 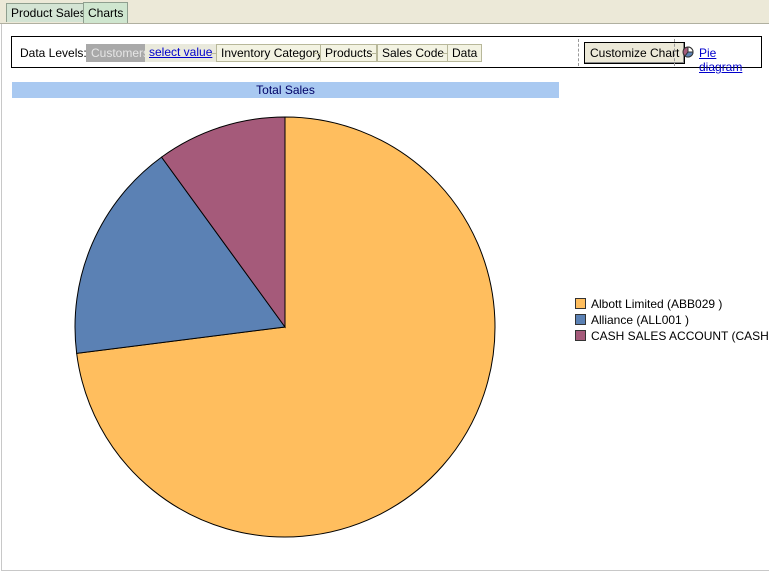 What do you see at coordinates (106, 12) in the screenshot?
I see `tab-charts: Charts` at bounding box center [106, 12].